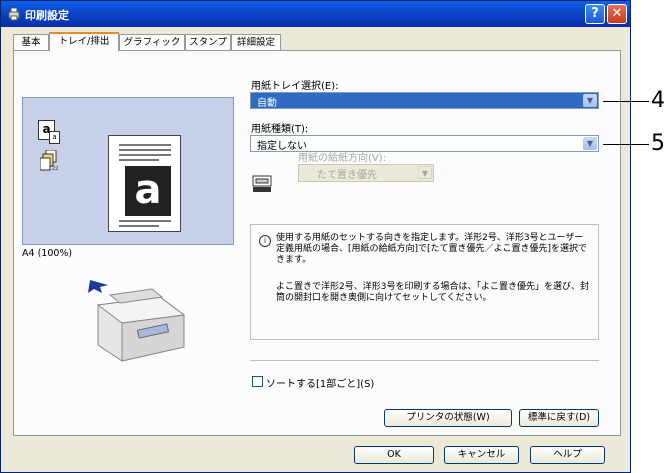  I want to click on page-preview: a a 222 a, so click(128, 171).